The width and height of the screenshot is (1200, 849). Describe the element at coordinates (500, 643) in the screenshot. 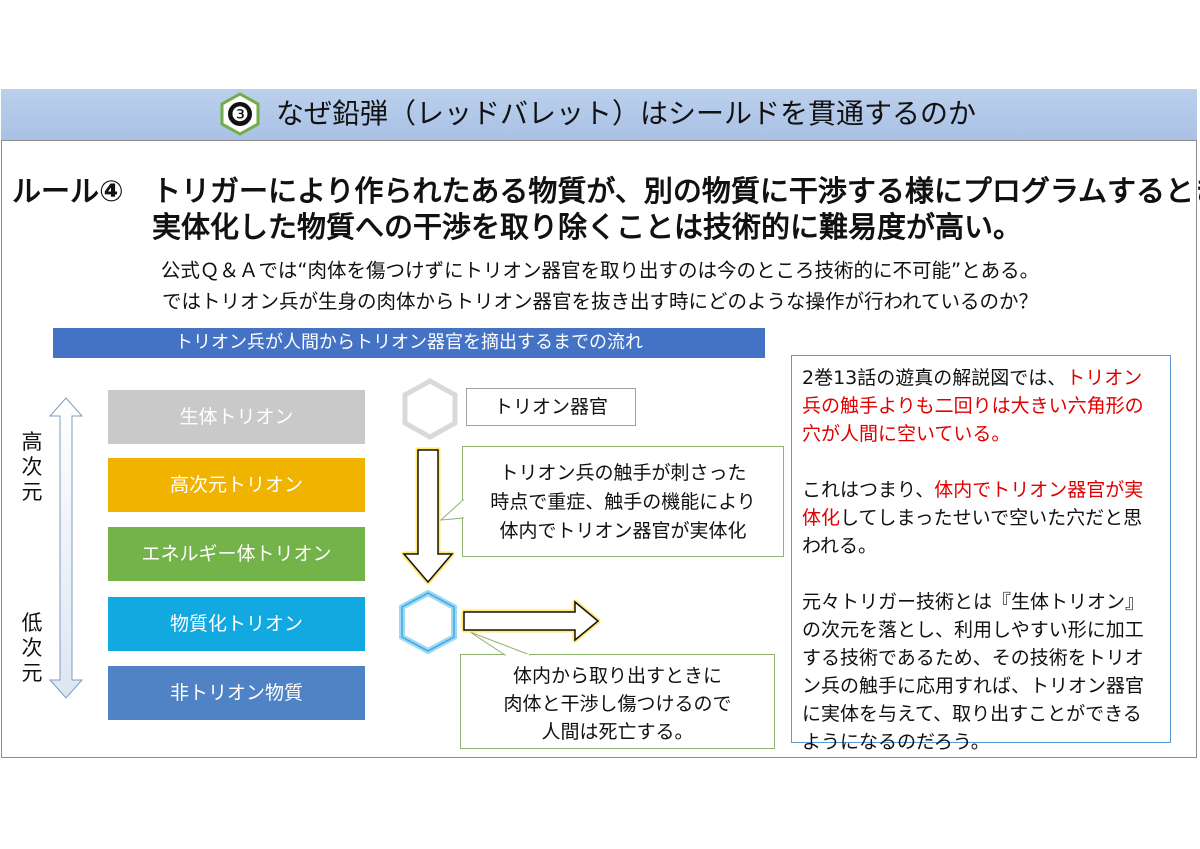

I see `callout-bottom-tail` at that location.